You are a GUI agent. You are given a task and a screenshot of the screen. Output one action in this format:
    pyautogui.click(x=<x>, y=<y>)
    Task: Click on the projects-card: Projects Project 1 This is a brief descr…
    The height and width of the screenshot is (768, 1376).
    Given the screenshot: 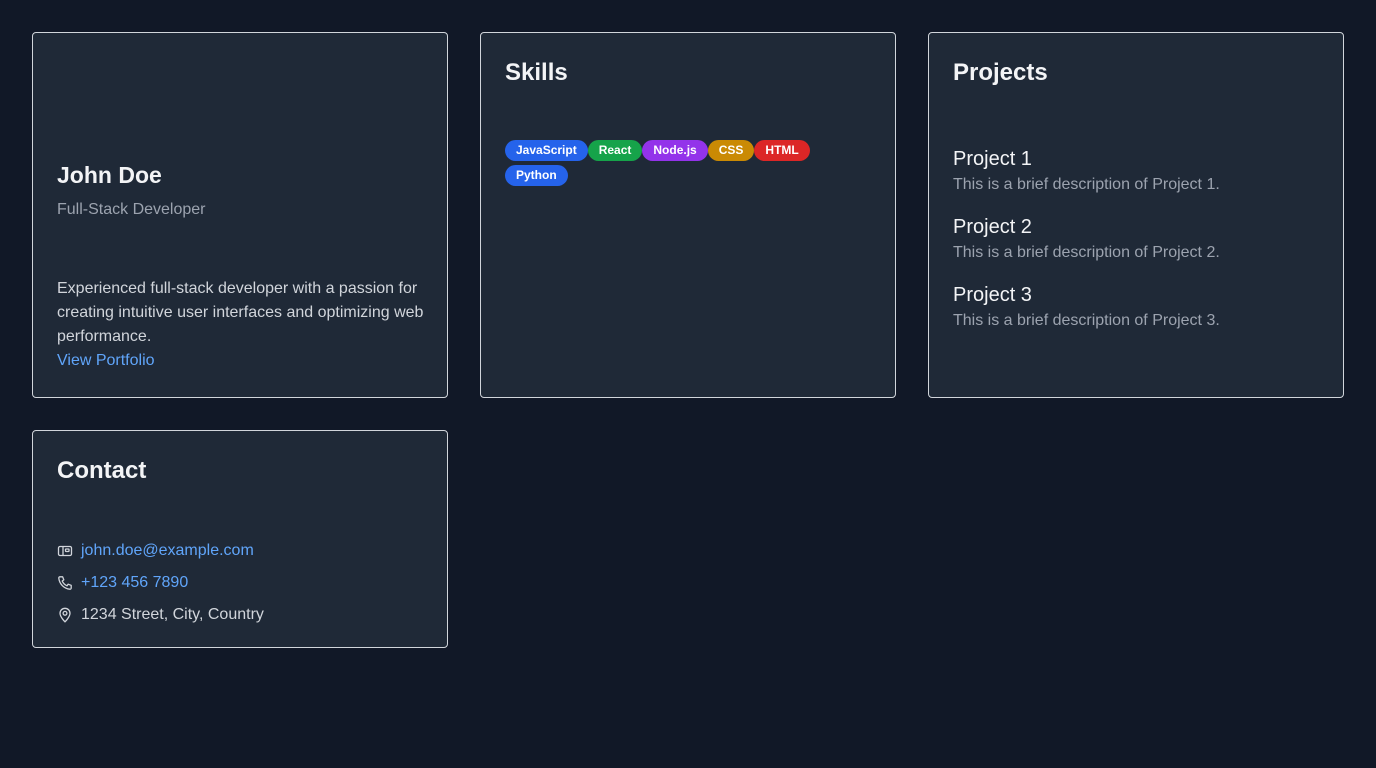 What is the action you would take?
    pyautogui.click(x=1136, y=215)
    